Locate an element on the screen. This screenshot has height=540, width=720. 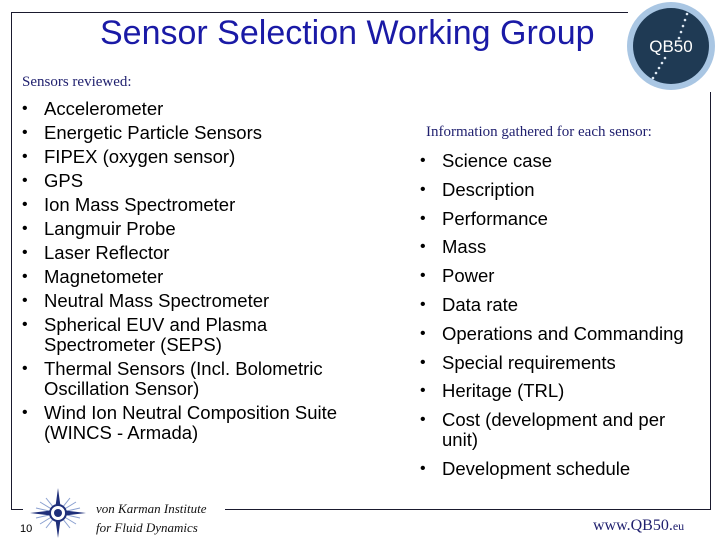
list-item: • Neutral Mass Spectrometer is located at coordinates (146, 300).